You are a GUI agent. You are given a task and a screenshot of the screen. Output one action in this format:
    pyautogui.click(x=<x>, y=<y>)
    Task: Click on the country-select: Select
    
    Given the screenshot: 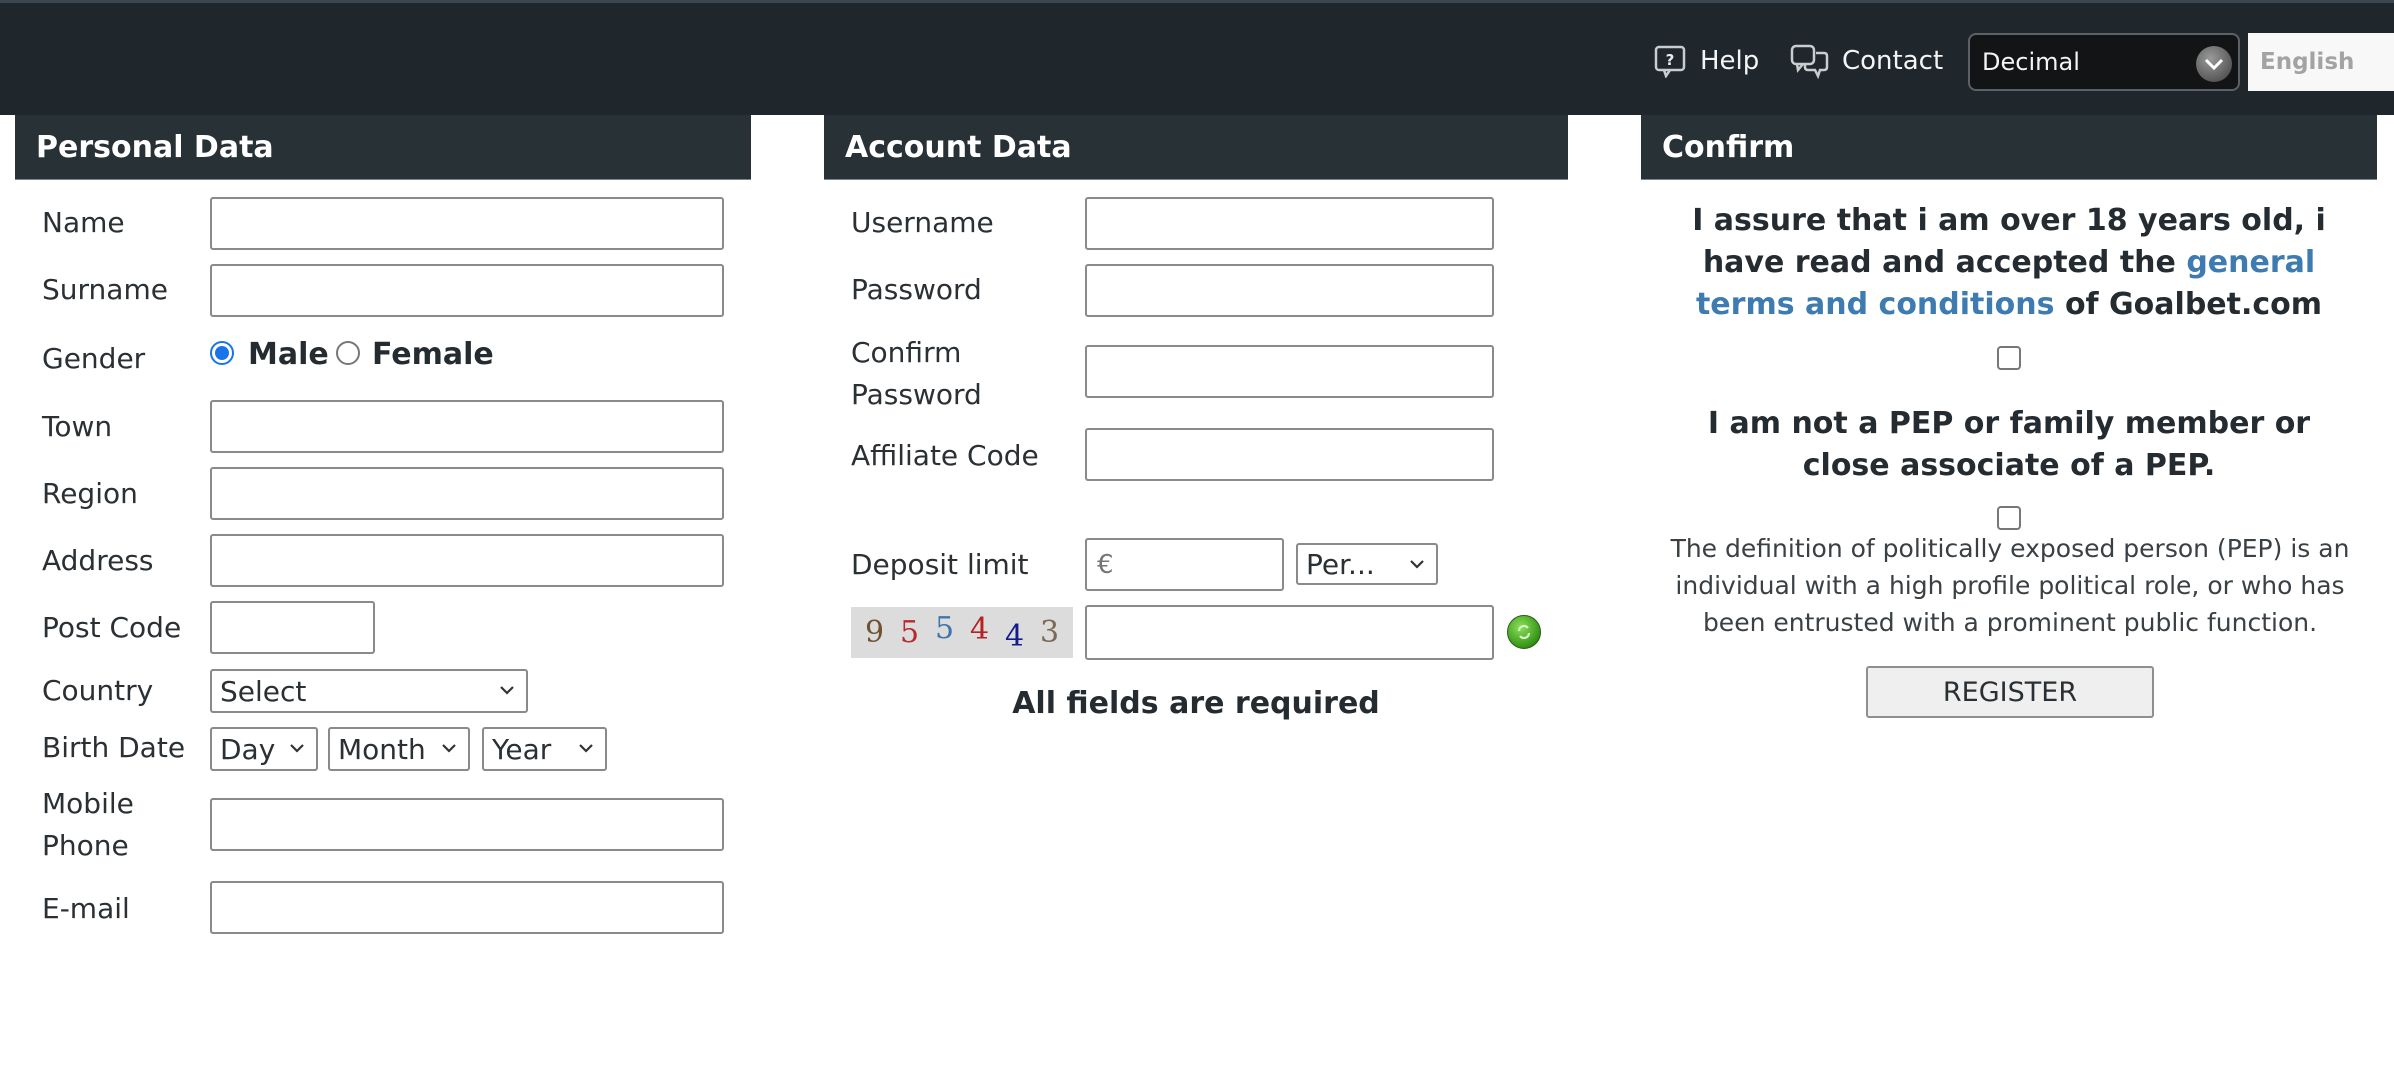 What is the action you would take?
    pyautogui.click(x=369, y=691)
    